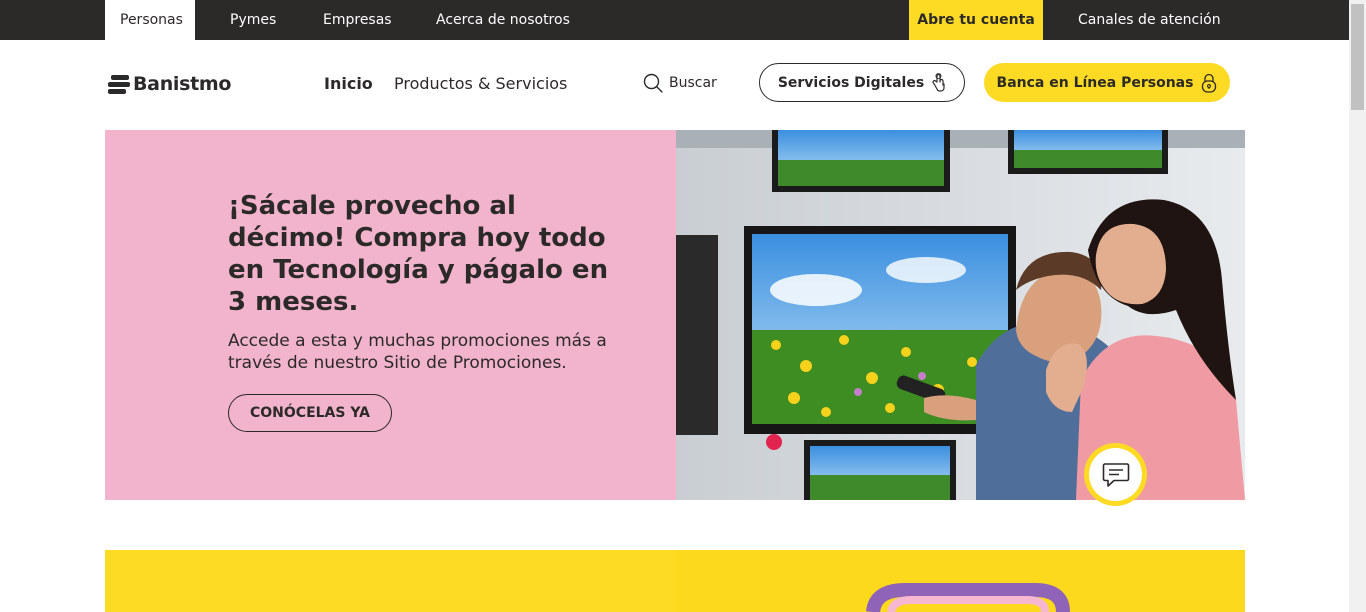  What do you see at coordinates (693, 83) in the screenshot?
I see `search-label: Buscar` at bounding box center [693, 83].